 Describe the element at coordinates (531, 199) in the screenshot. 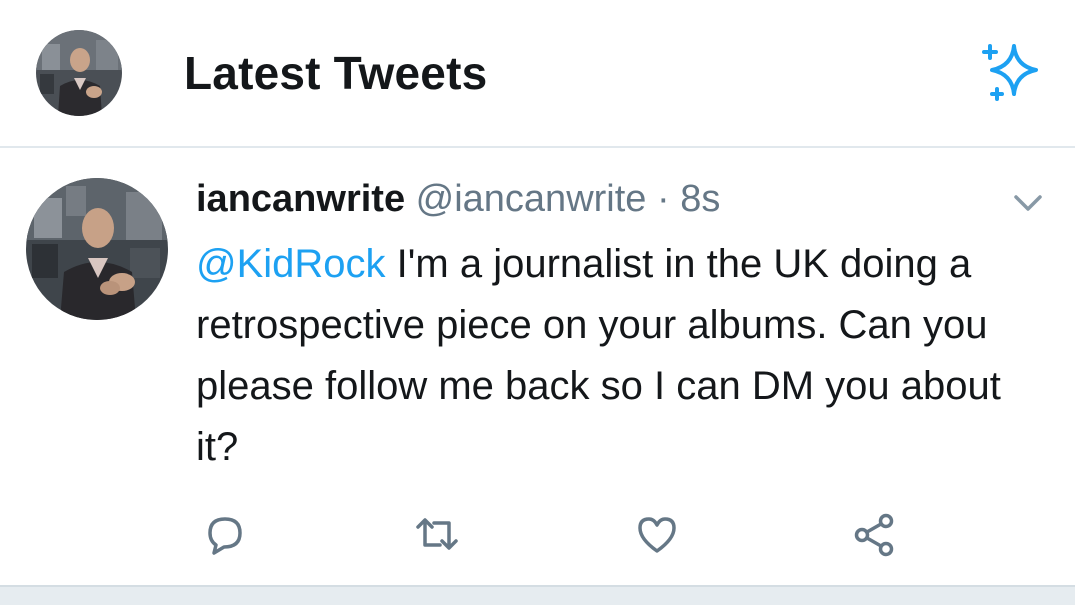

I see `author-handle: @iancanwrite` at that location.